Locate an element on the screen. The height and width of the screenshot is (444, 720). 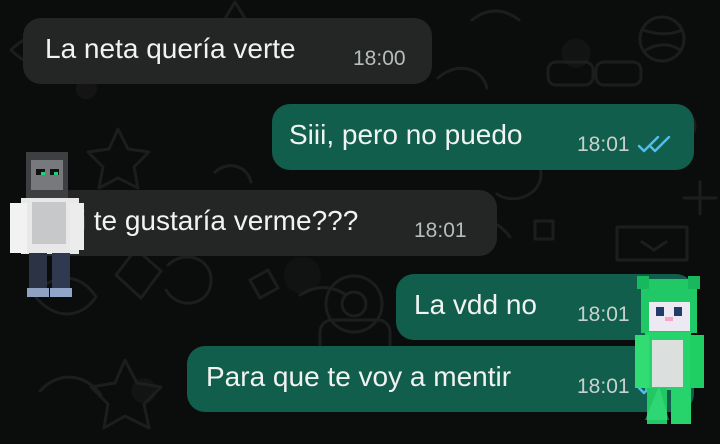
message-time-3: 18:01 is located at coordinates (440, 231).